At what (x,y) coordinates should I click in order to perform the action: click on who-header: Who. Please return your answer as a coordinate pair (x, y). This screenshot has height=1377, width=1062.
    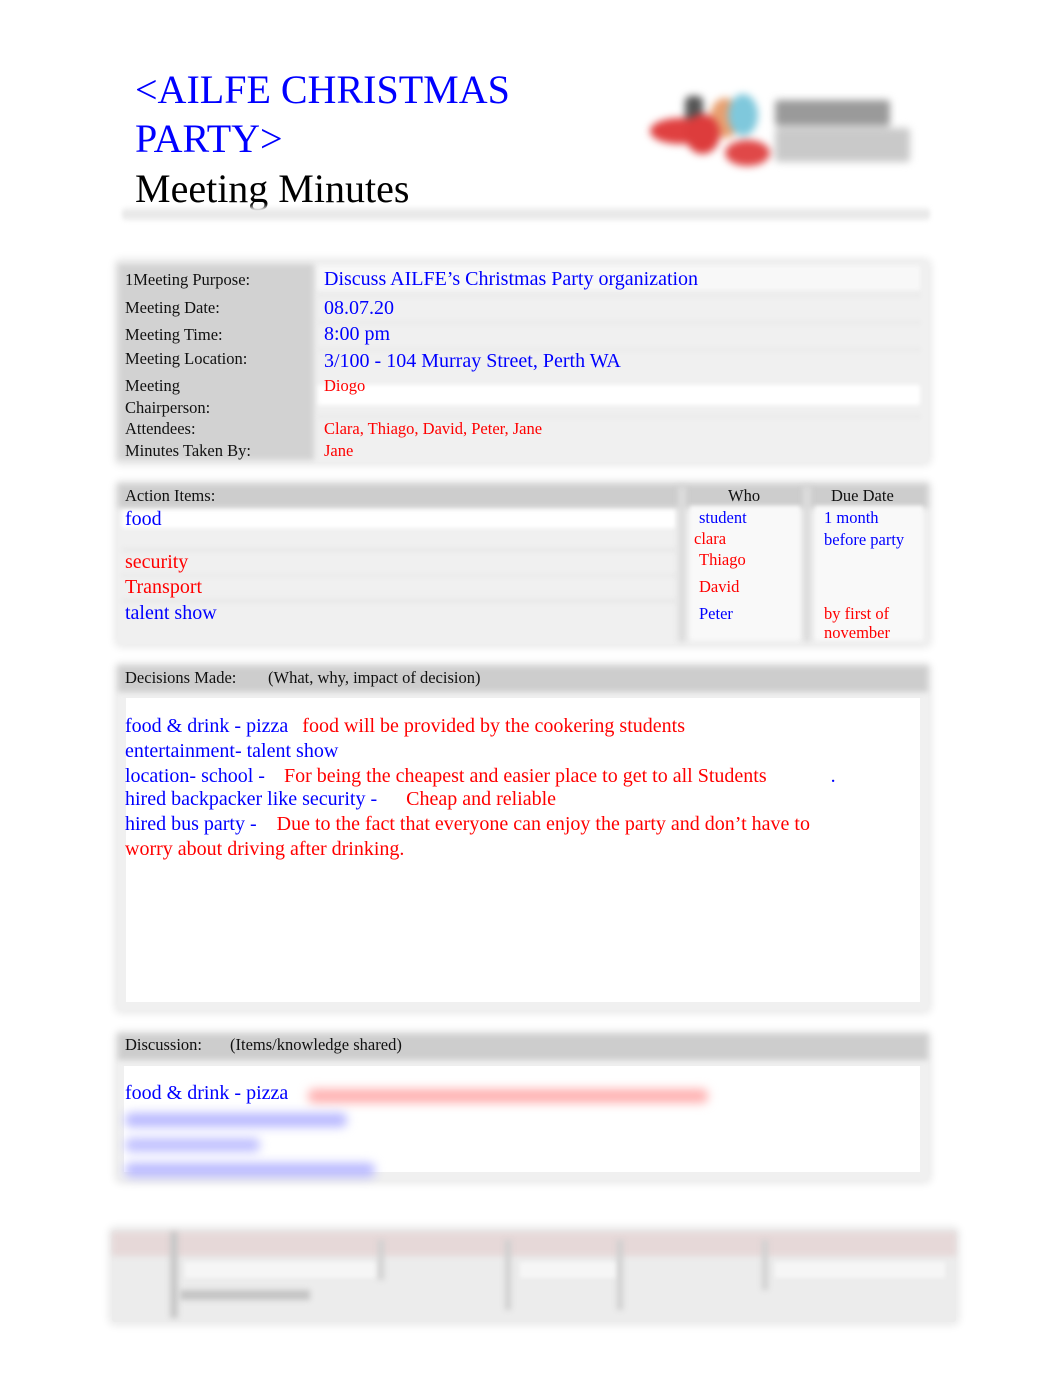
    Looking at the image, I should click on (744, 495).